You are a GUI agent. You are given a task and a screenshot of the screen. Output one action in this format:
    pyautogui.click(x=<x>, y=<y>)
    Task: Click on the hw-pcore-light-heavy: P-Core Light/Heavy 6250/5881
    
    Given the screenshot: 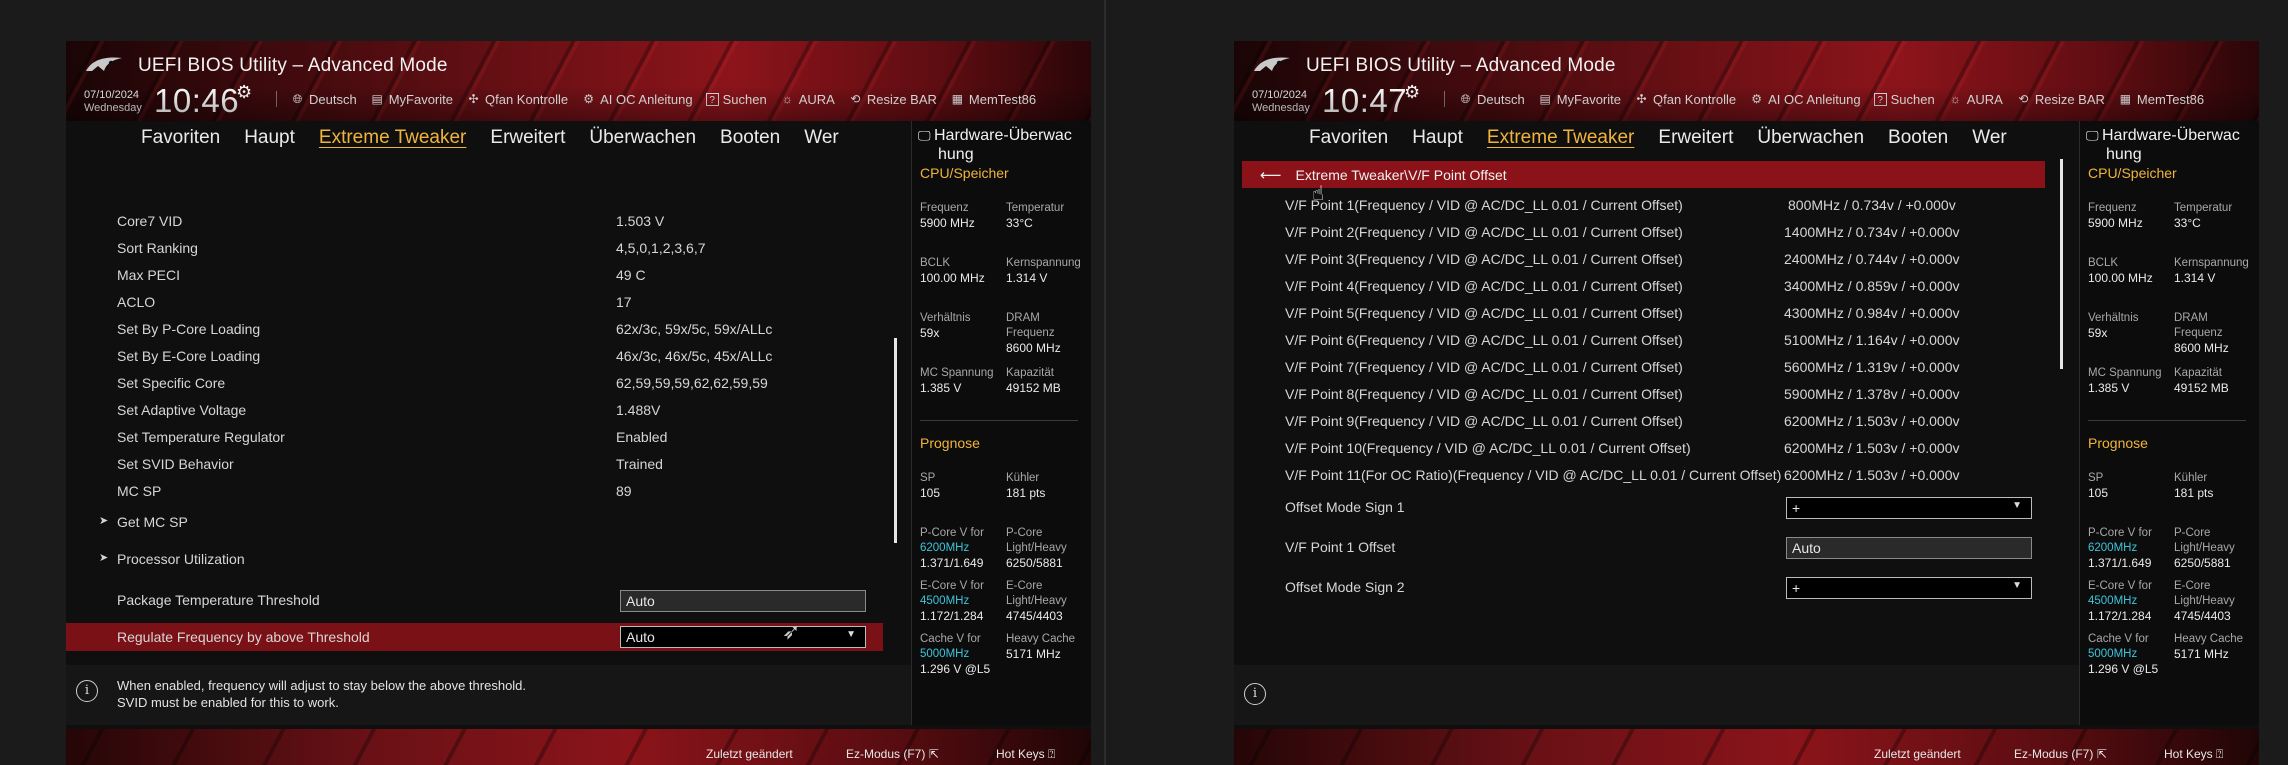 What is the action you would take?
    pyautogui.click(x=2204, y=548)
    